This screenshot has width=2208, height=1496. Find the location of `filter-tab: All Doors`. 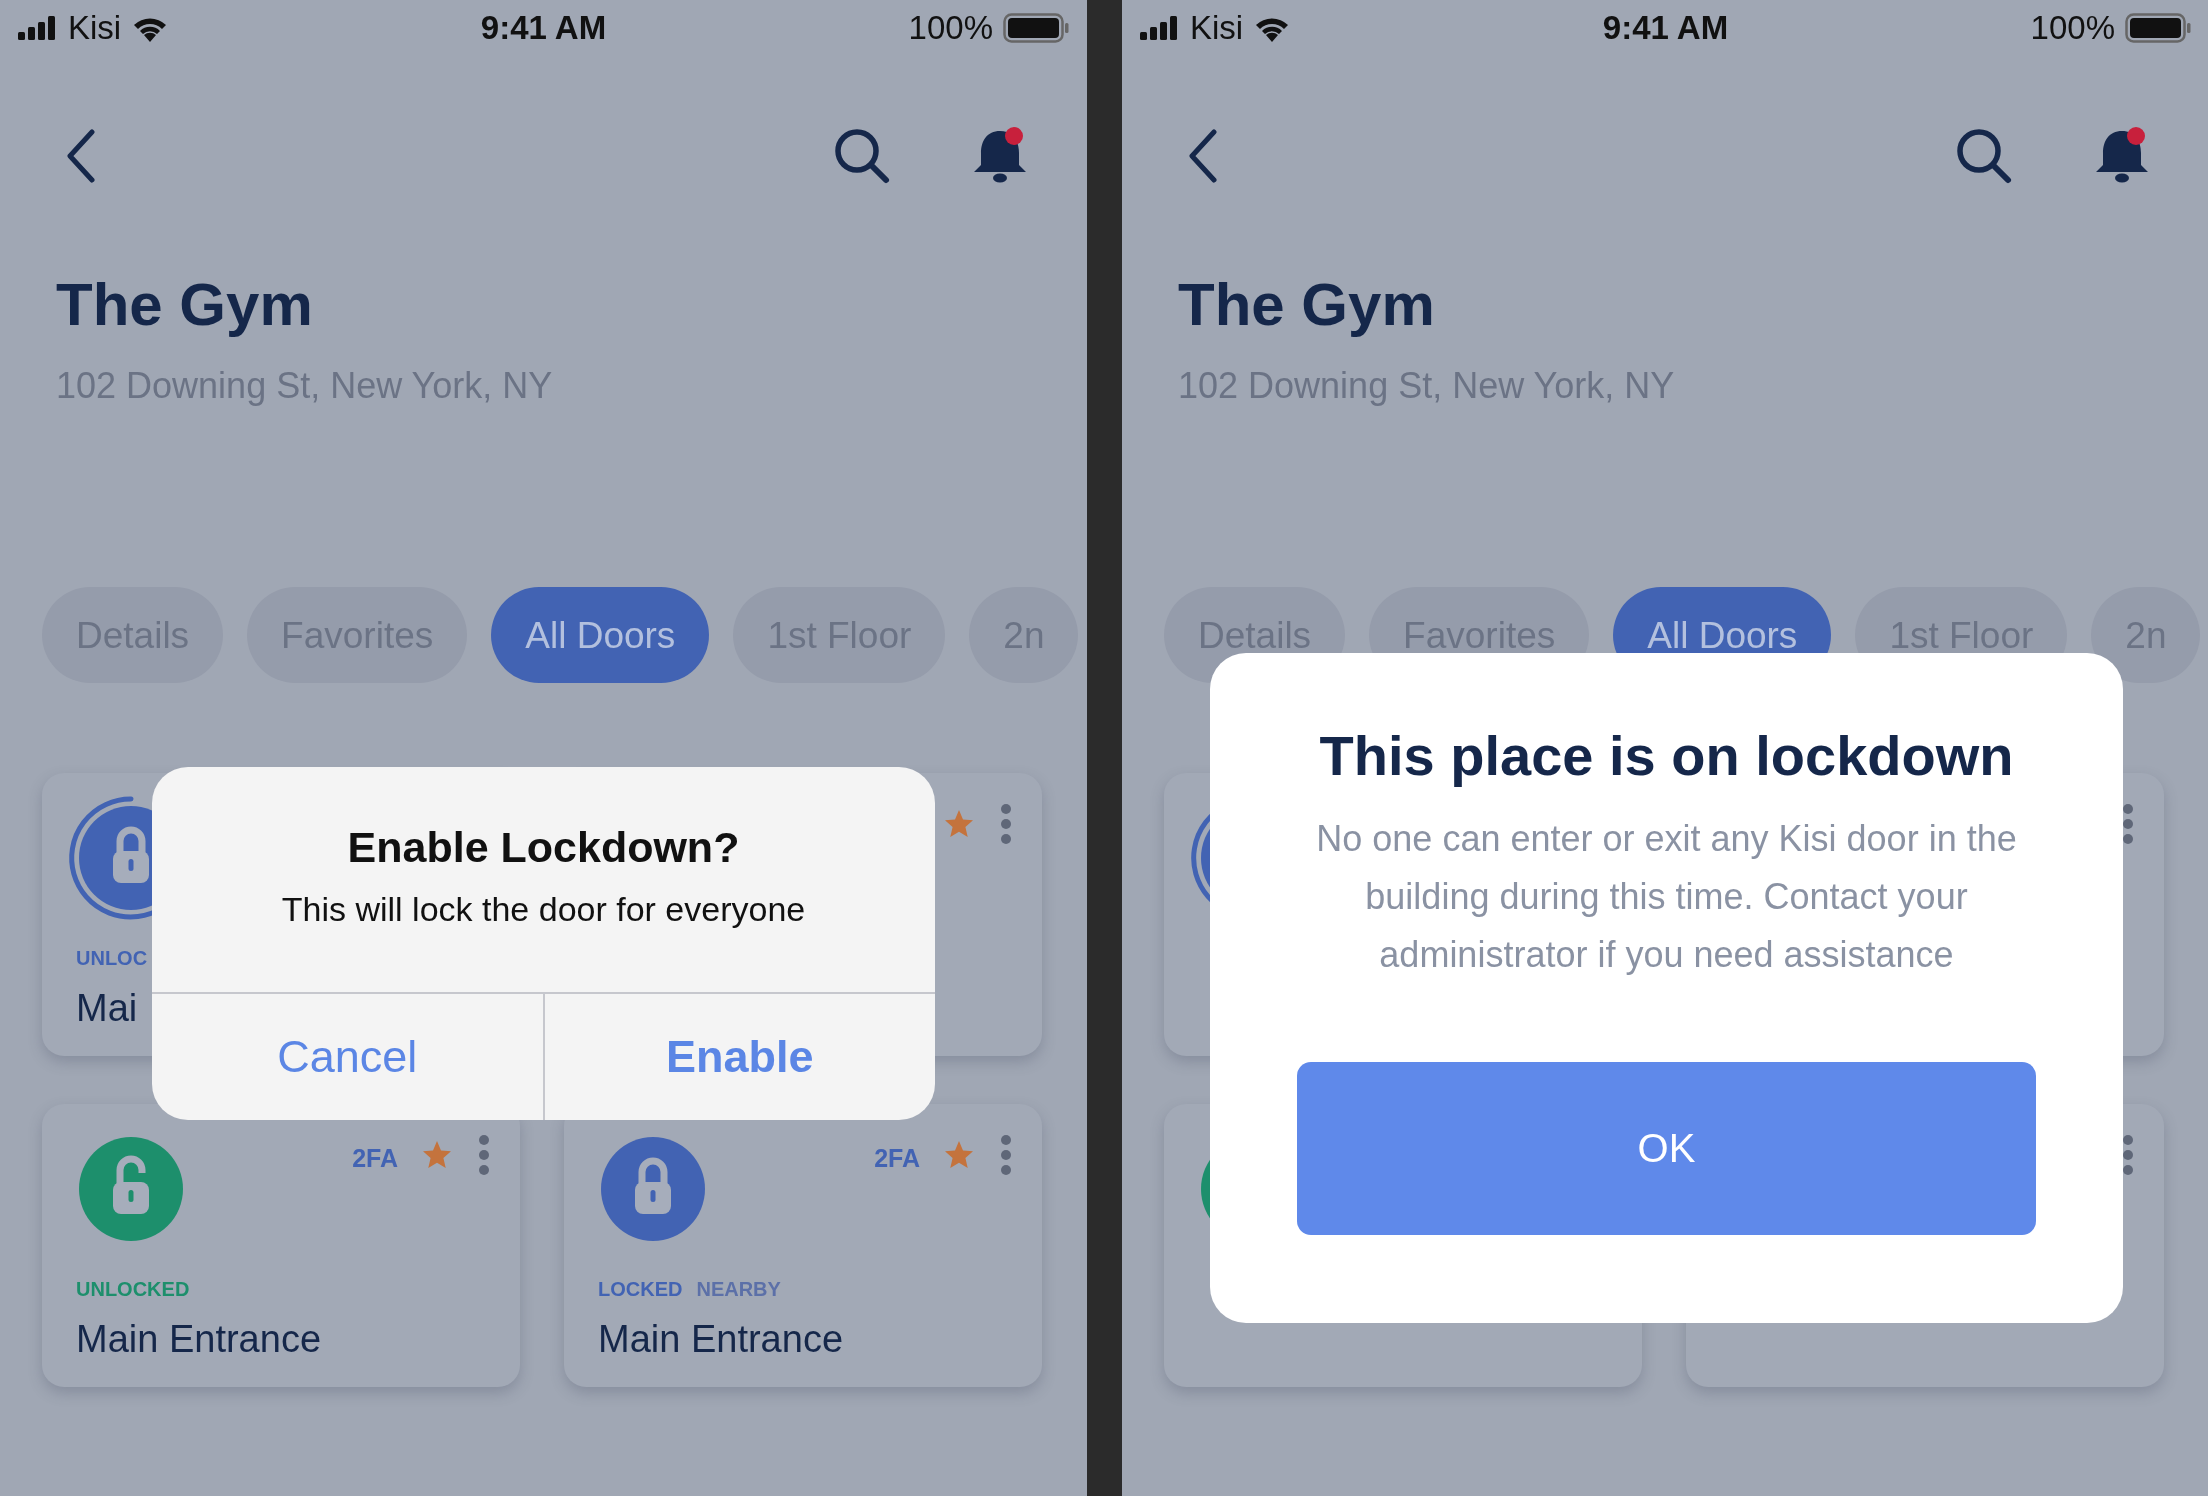

filter-tab: All Doors is located at coordinates (600, 635).